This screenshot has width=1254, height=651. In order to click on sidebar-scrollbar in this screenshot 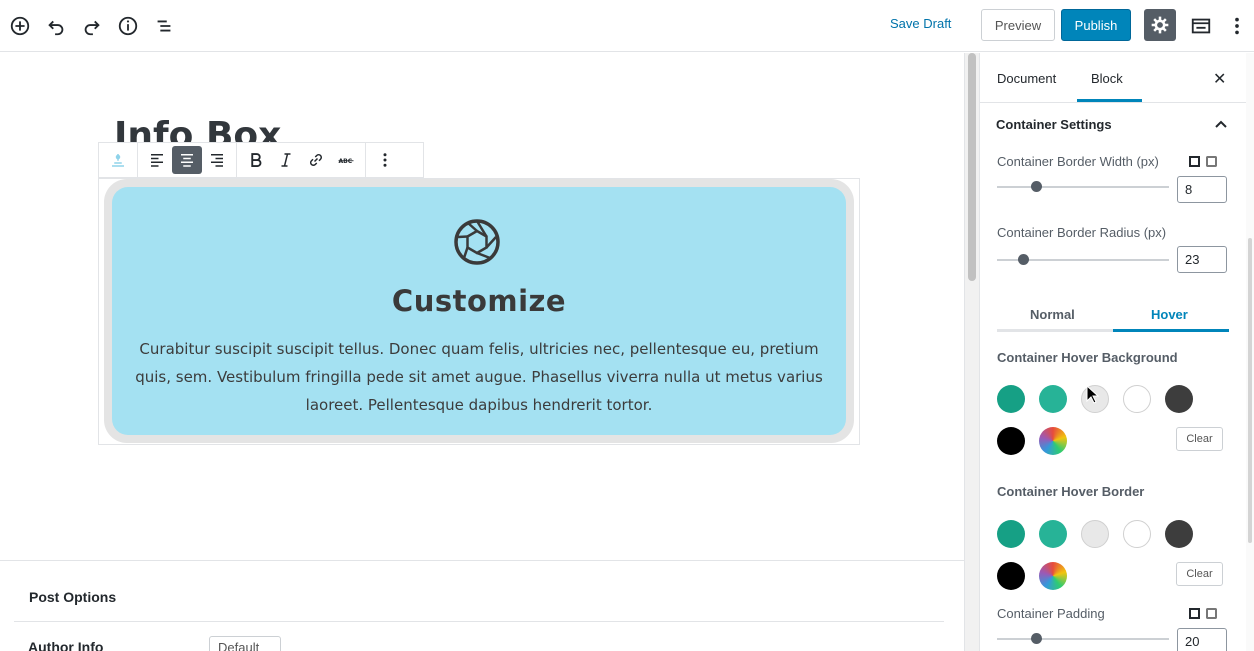, I will do `click(1250, 352)`.